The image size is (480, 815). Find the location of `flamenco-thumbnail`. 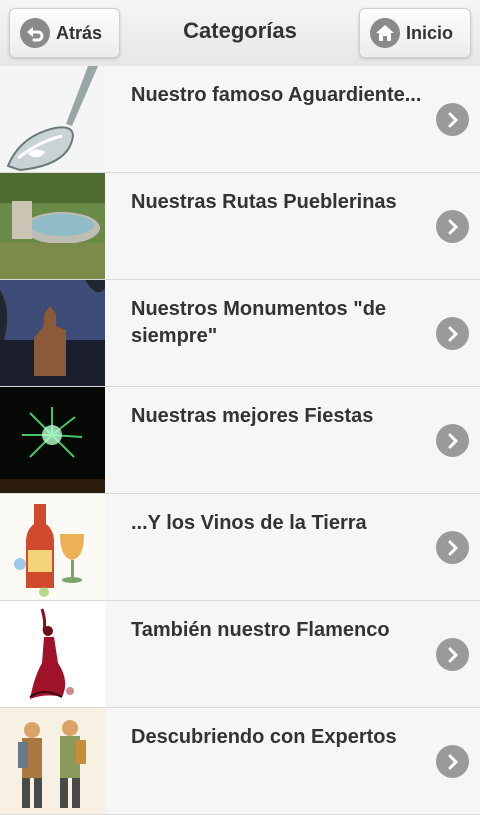

flamenco-thumbnail is located at coordinates (52, 654).